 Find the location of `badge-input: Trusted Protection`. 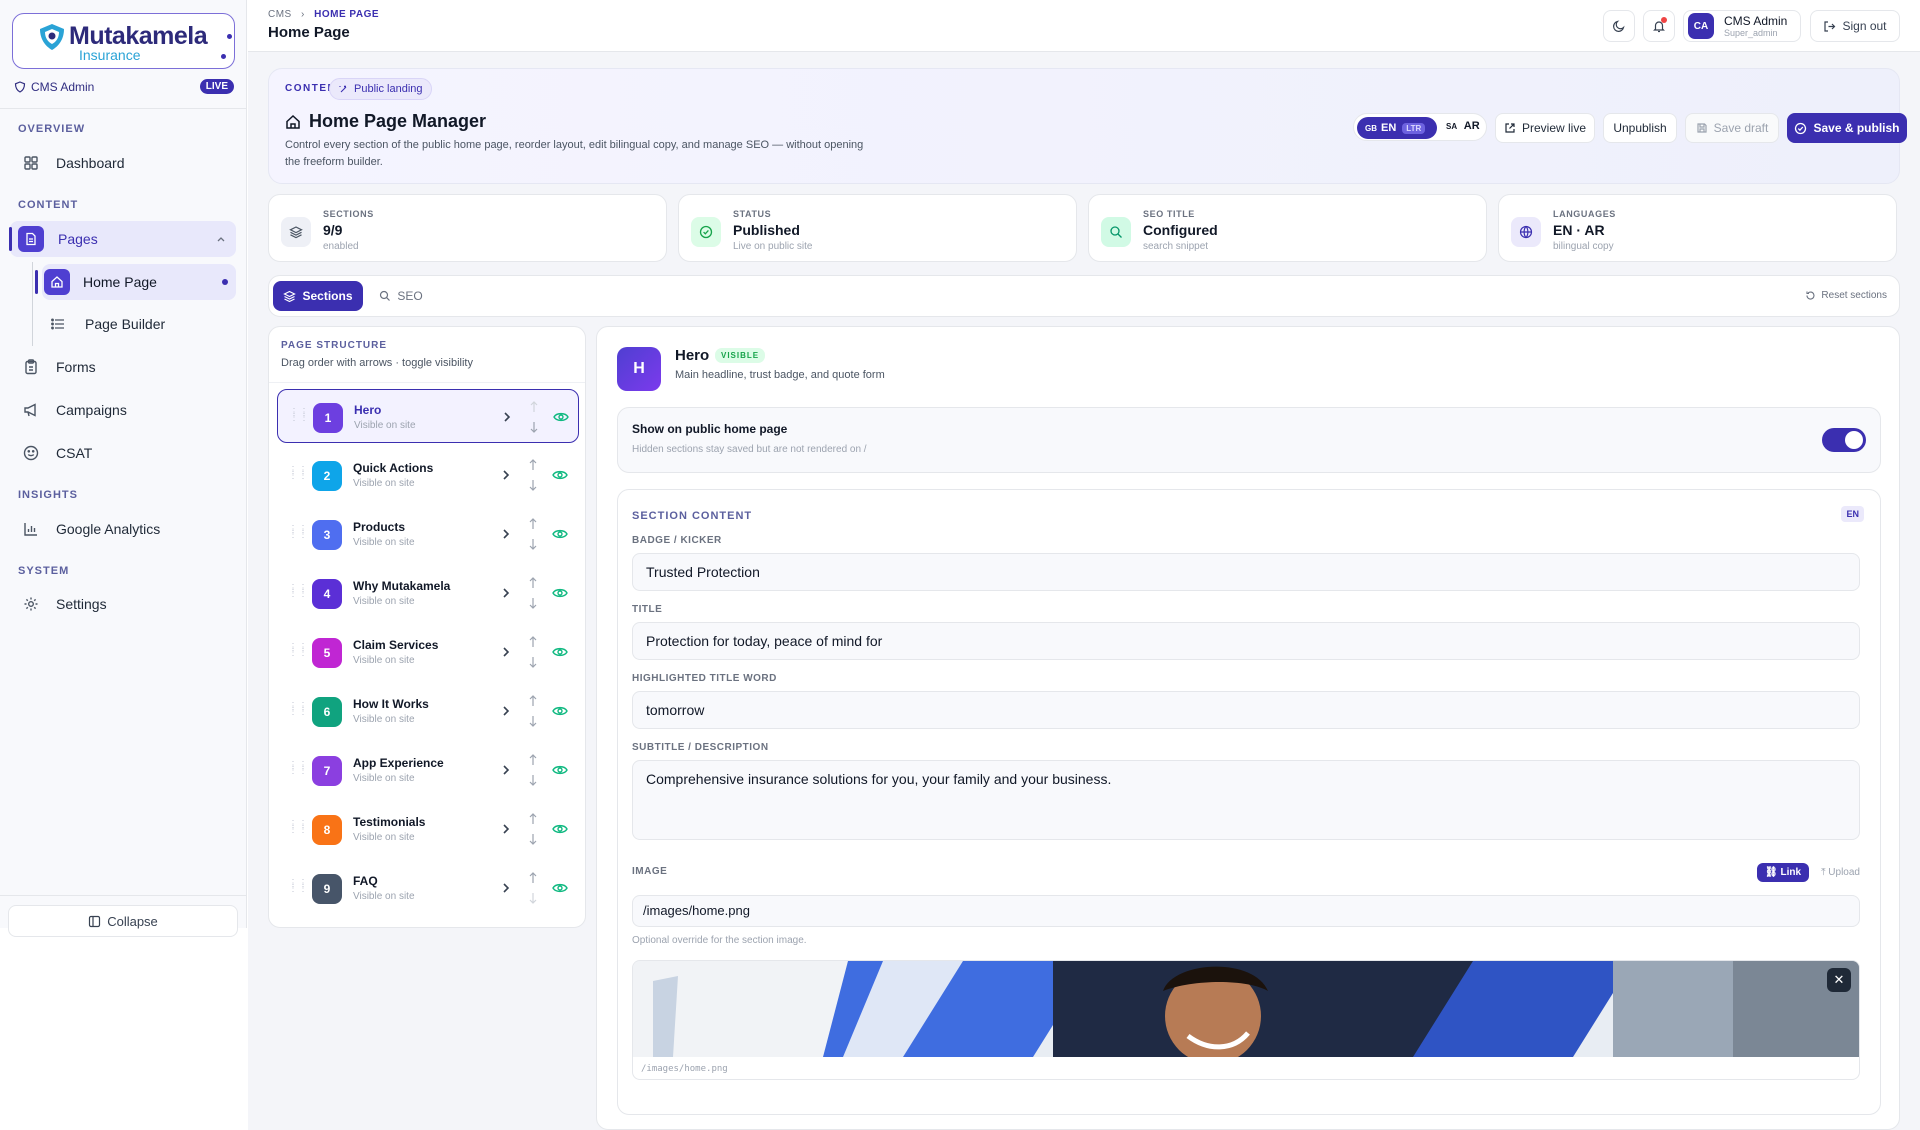

badge-input: Trusted Protection is located at coordinates (1246, 572).